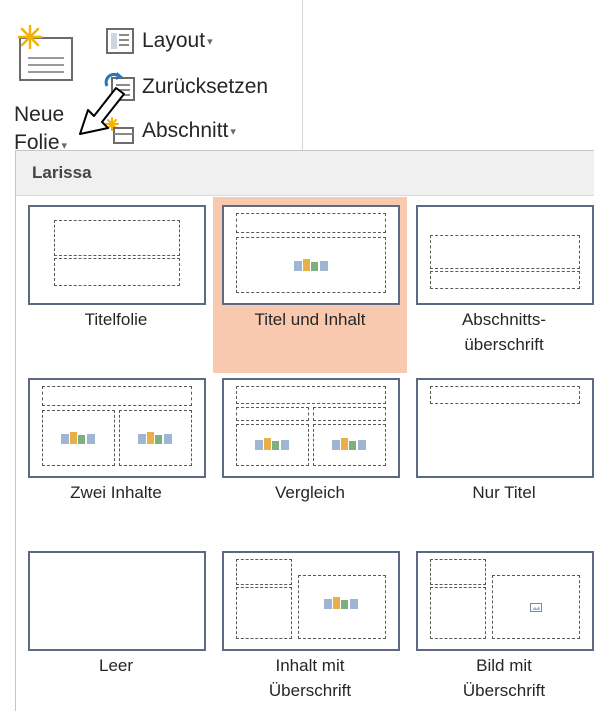  I want to click on subtitle-placeholder, so click(117, 272).